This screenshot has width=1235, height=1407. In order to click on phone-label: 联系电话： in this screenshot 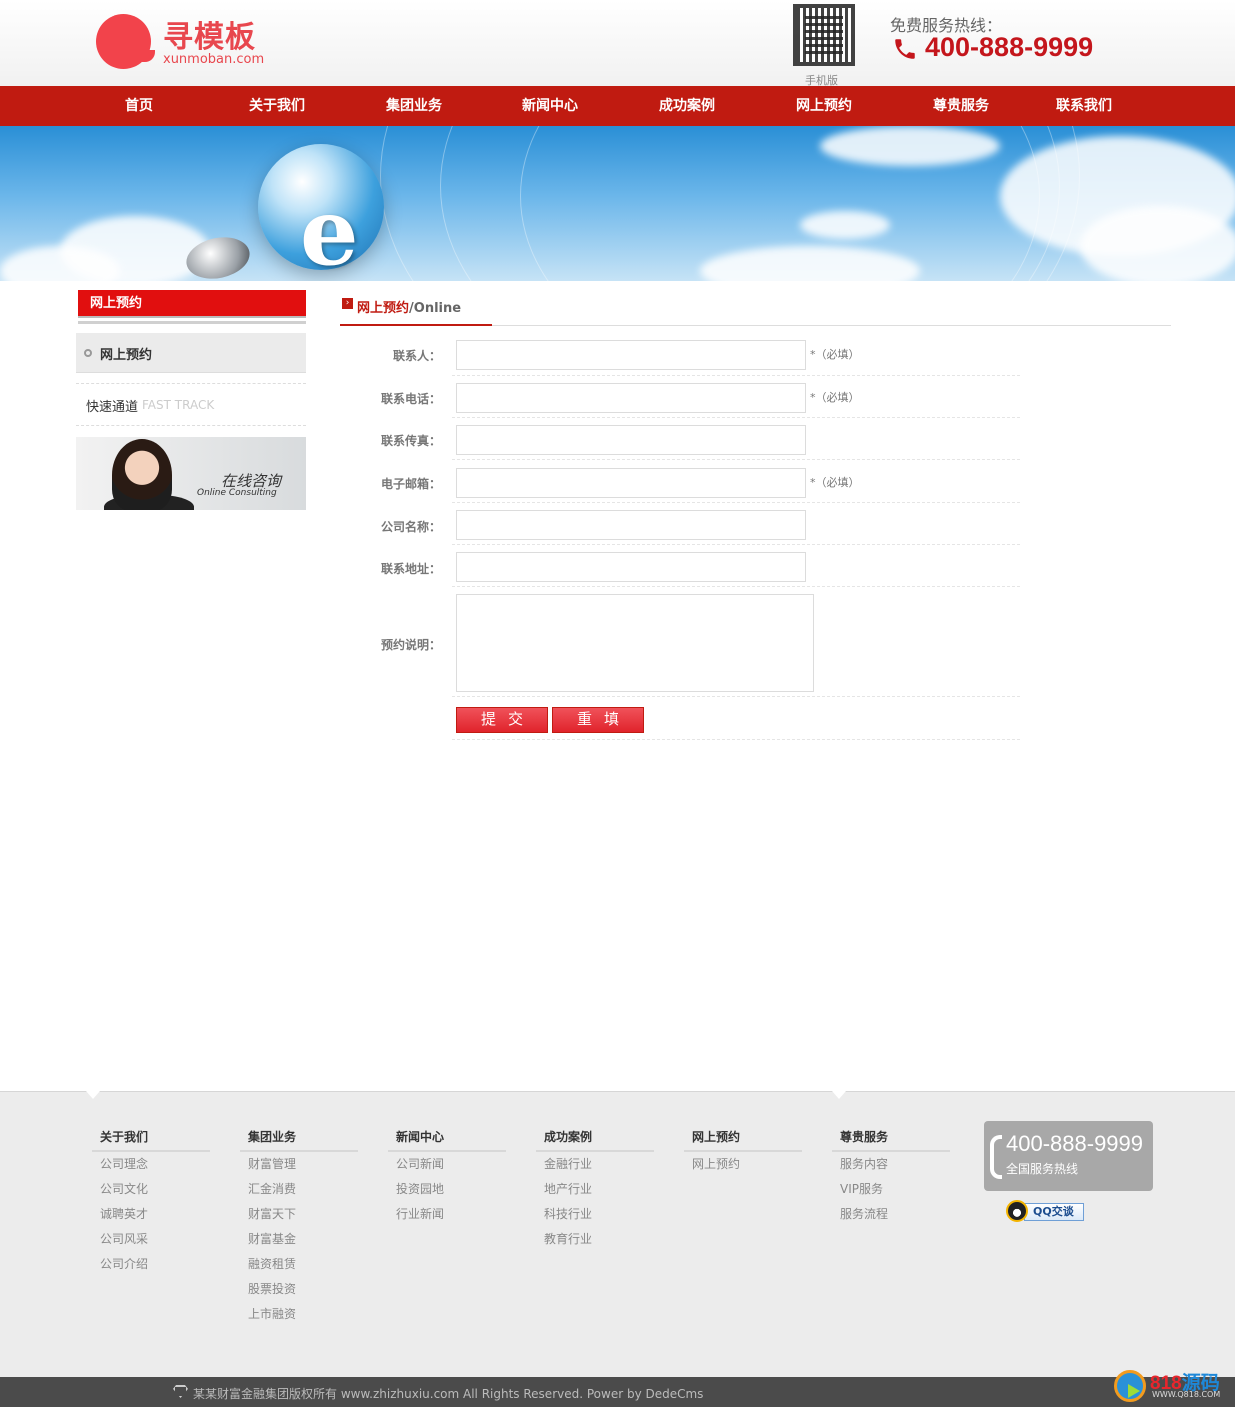, I will do `click(410, 399)`.